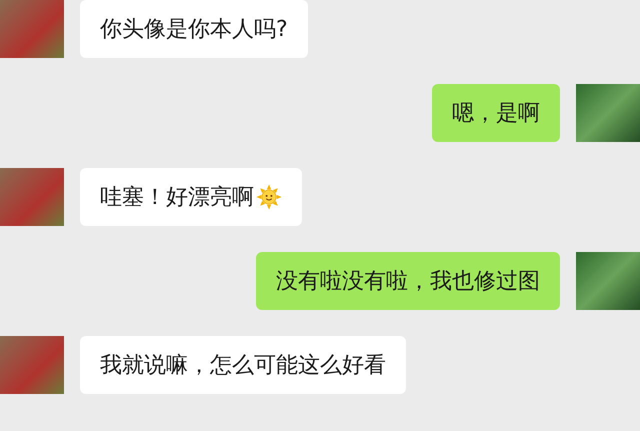  I want to click on message-text: 嗯，是啊, so click(496, 114).